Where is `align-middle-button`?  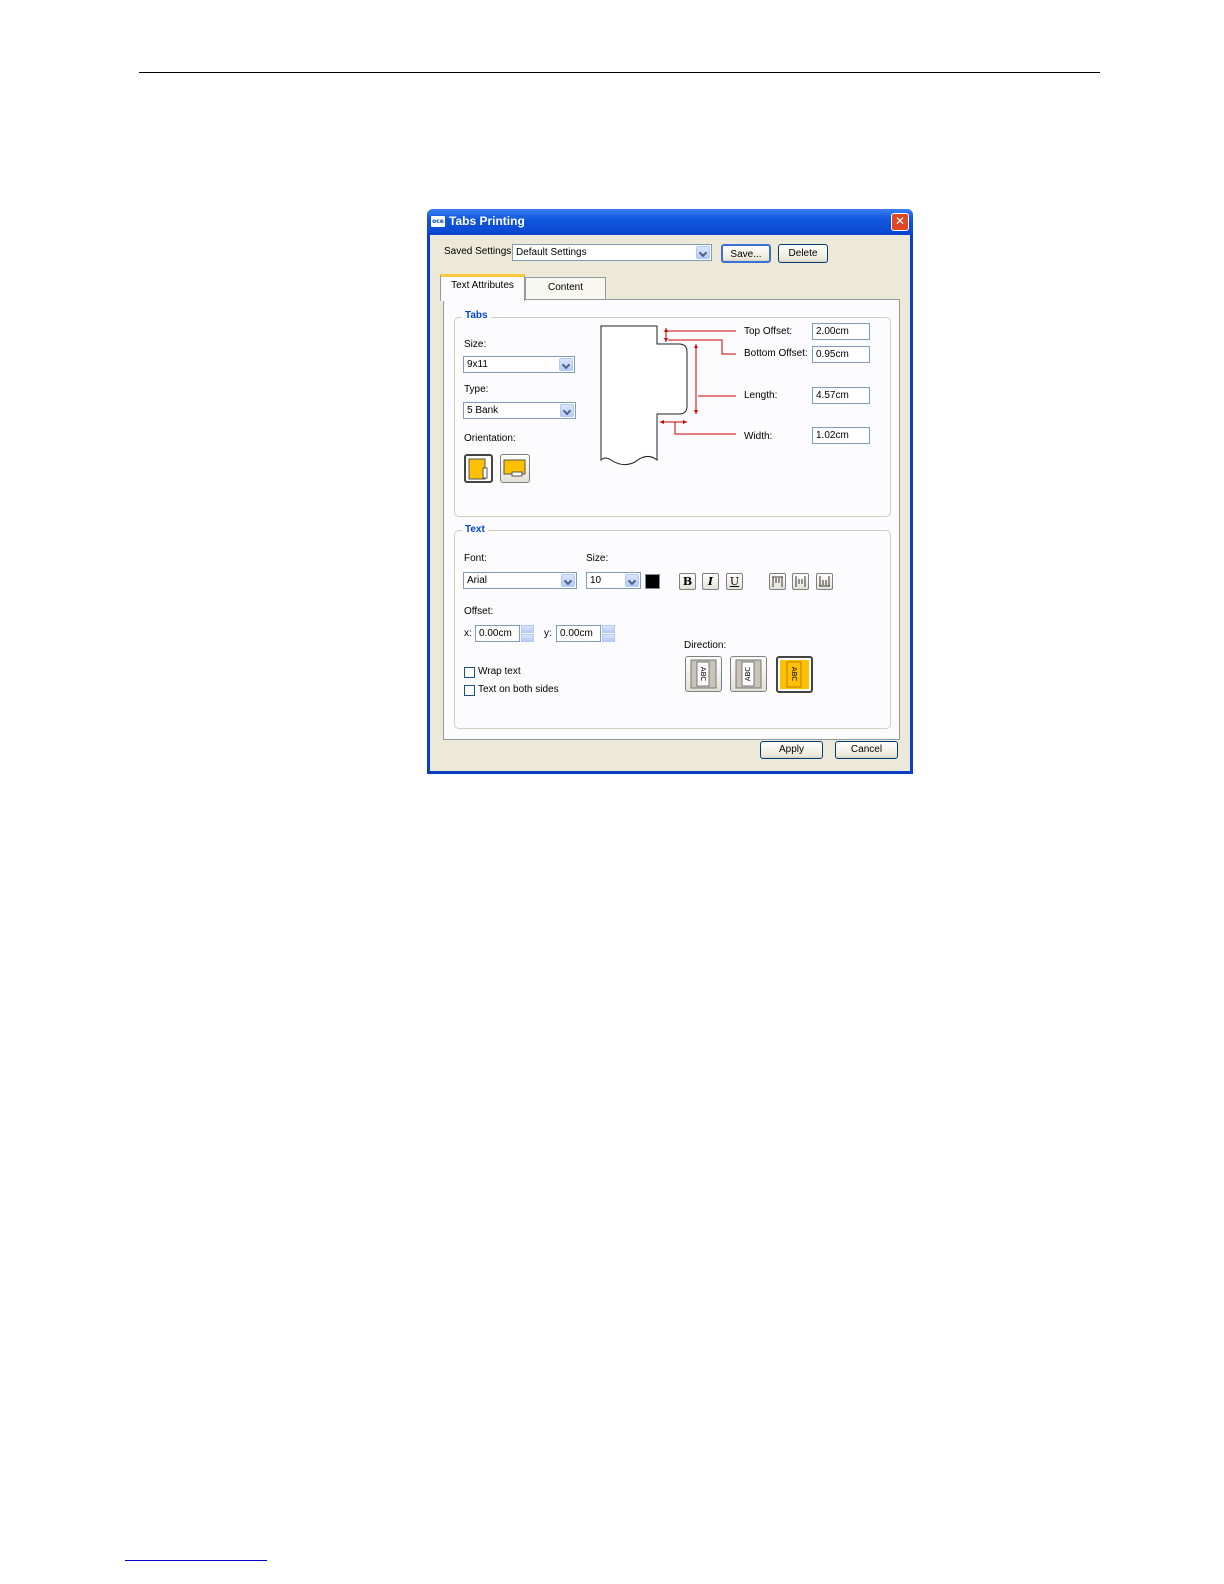 align-middle-button is located at coordinates (800, 581).